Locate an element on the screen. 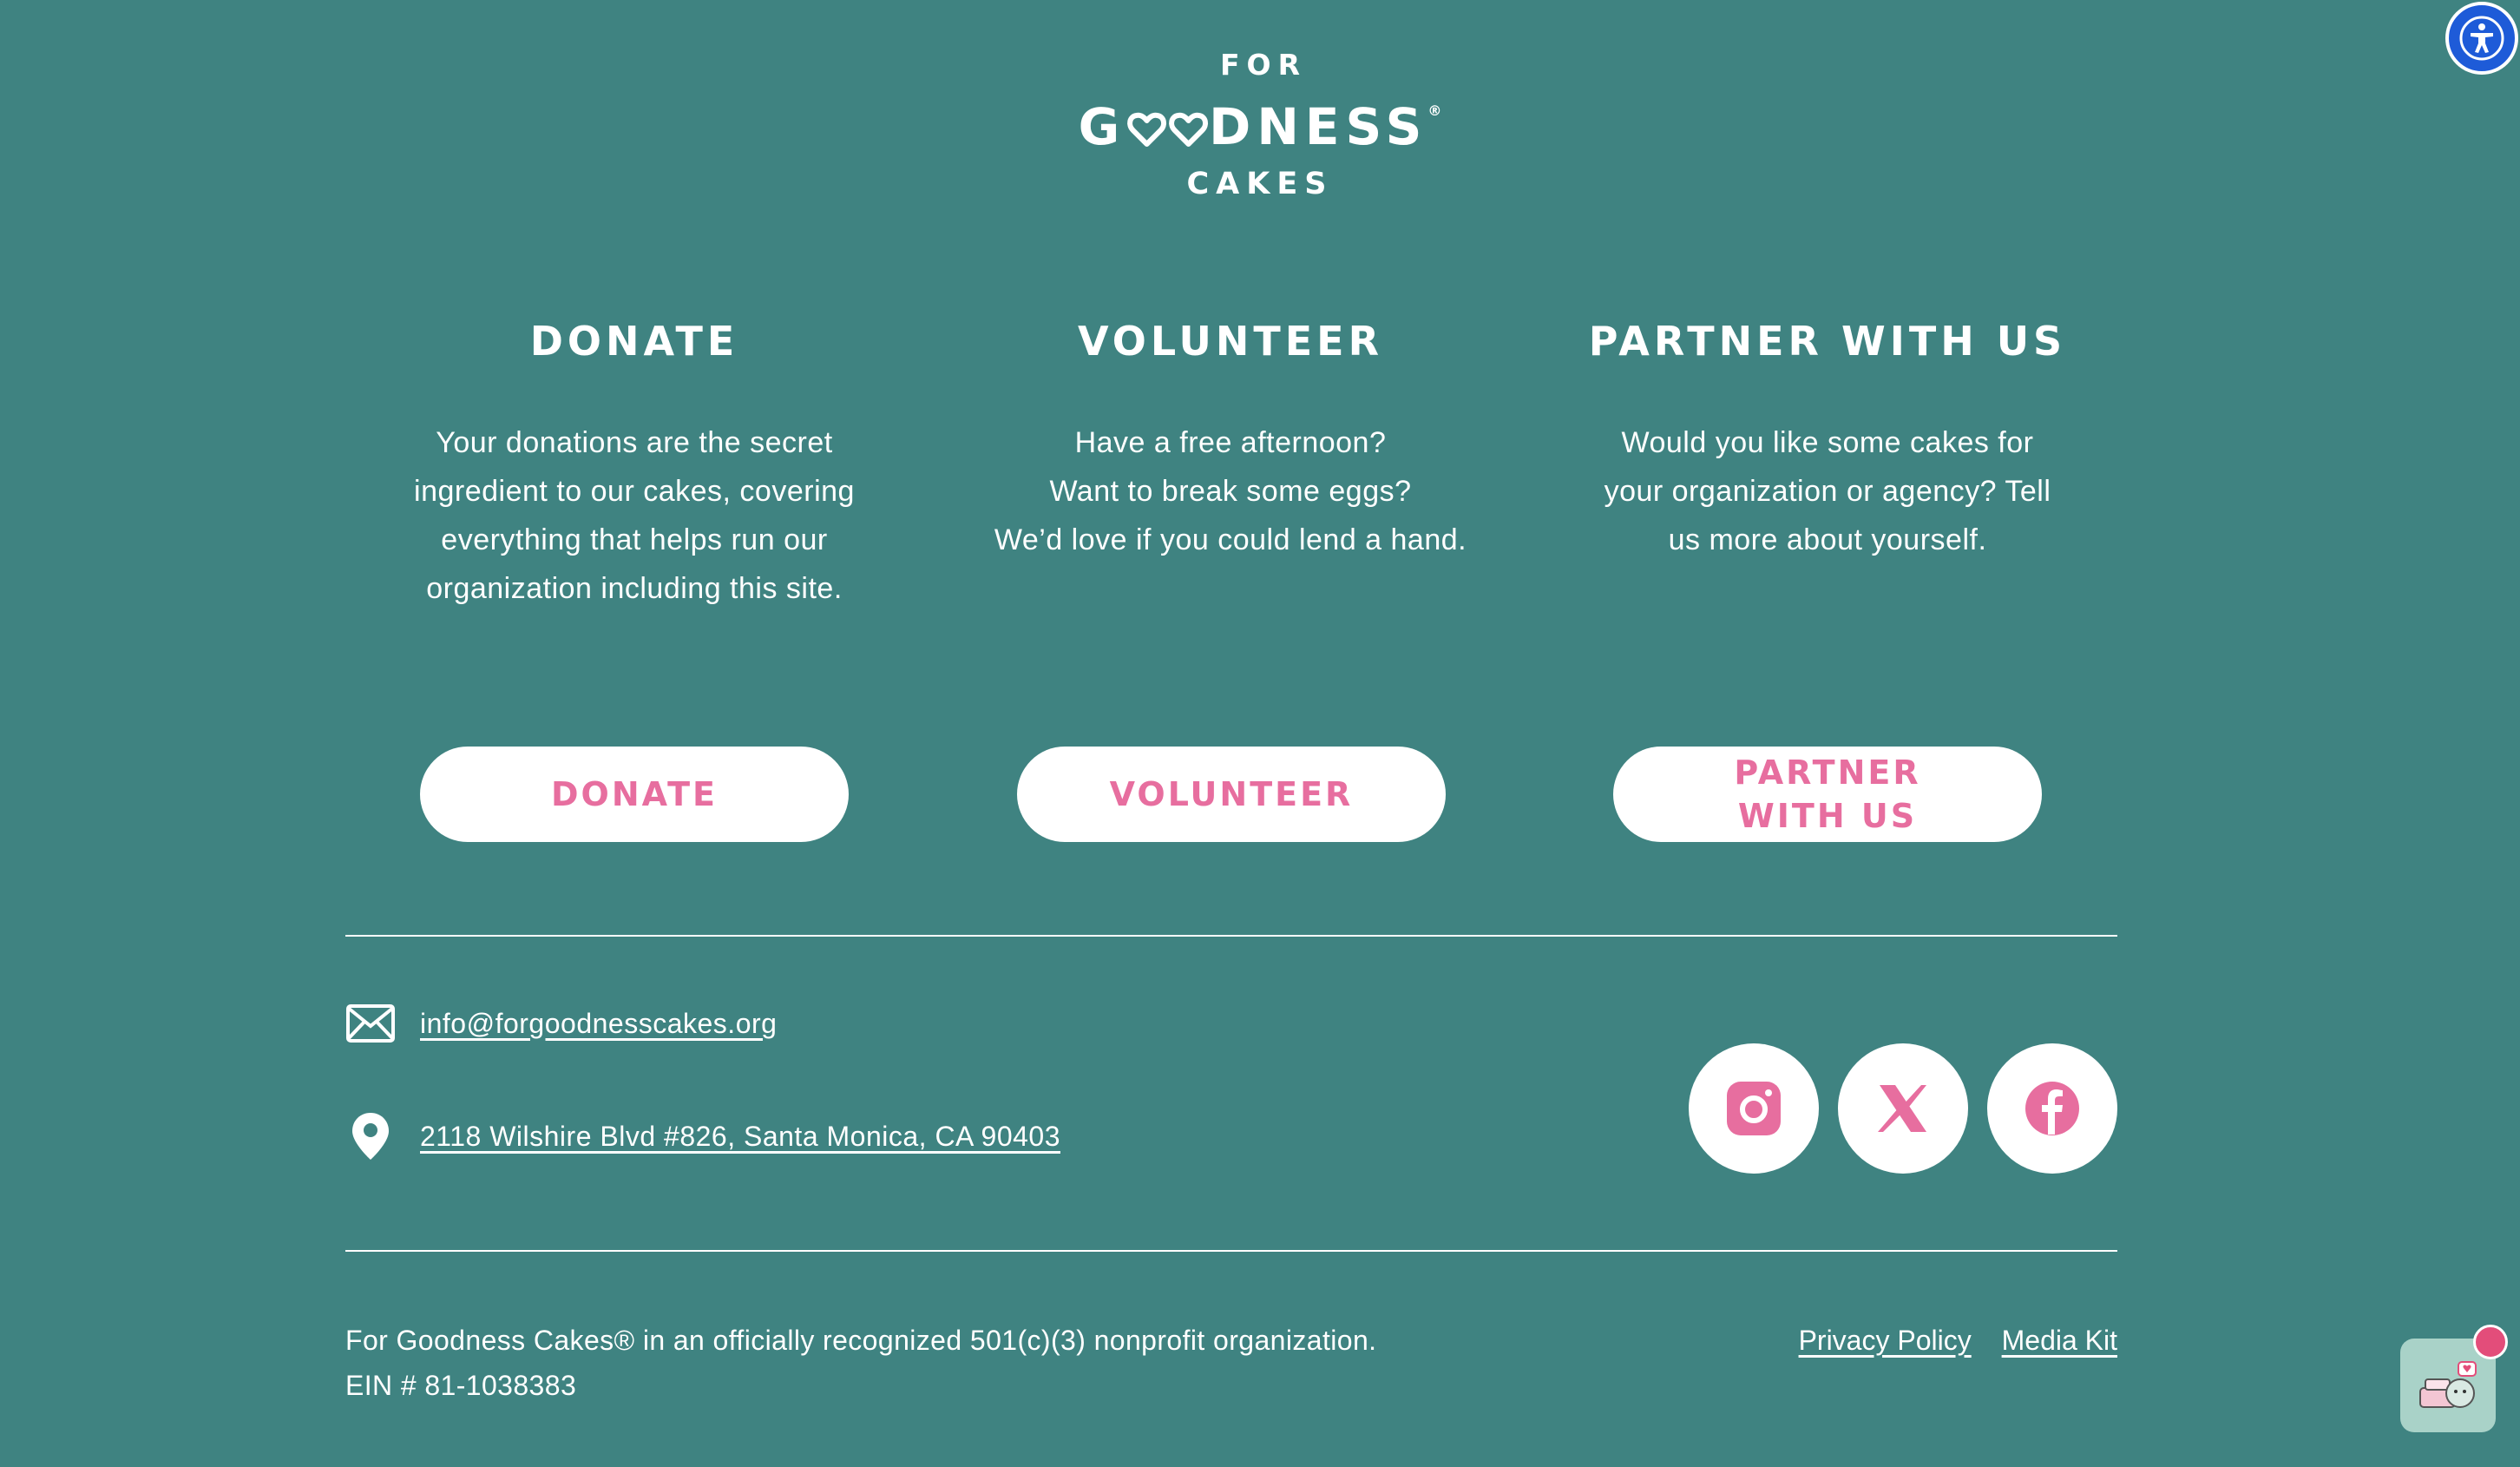  registered-mark: ® is located at coordinates (1434, 110).